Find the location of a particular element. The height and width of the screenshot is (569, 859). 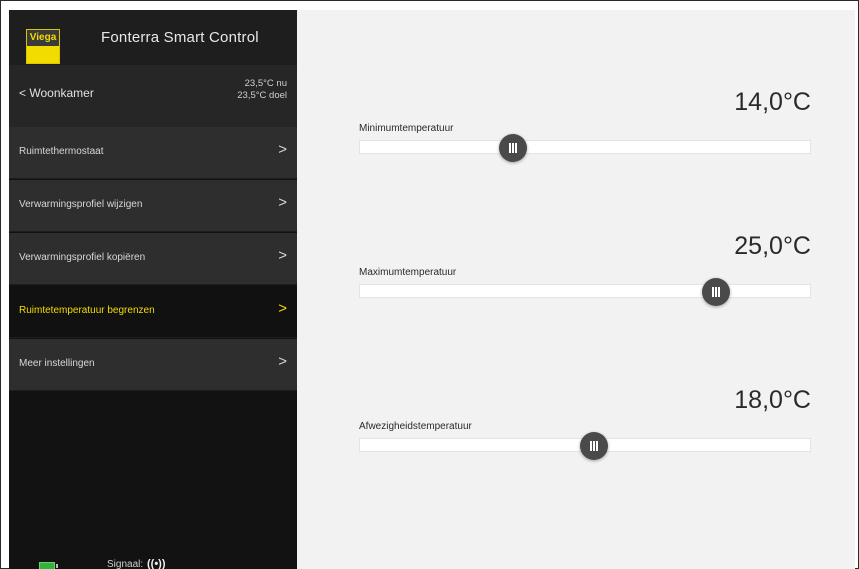

menu-item-label: Verwarmingsprofiel wijzigen is located at coordinates (81, 204).